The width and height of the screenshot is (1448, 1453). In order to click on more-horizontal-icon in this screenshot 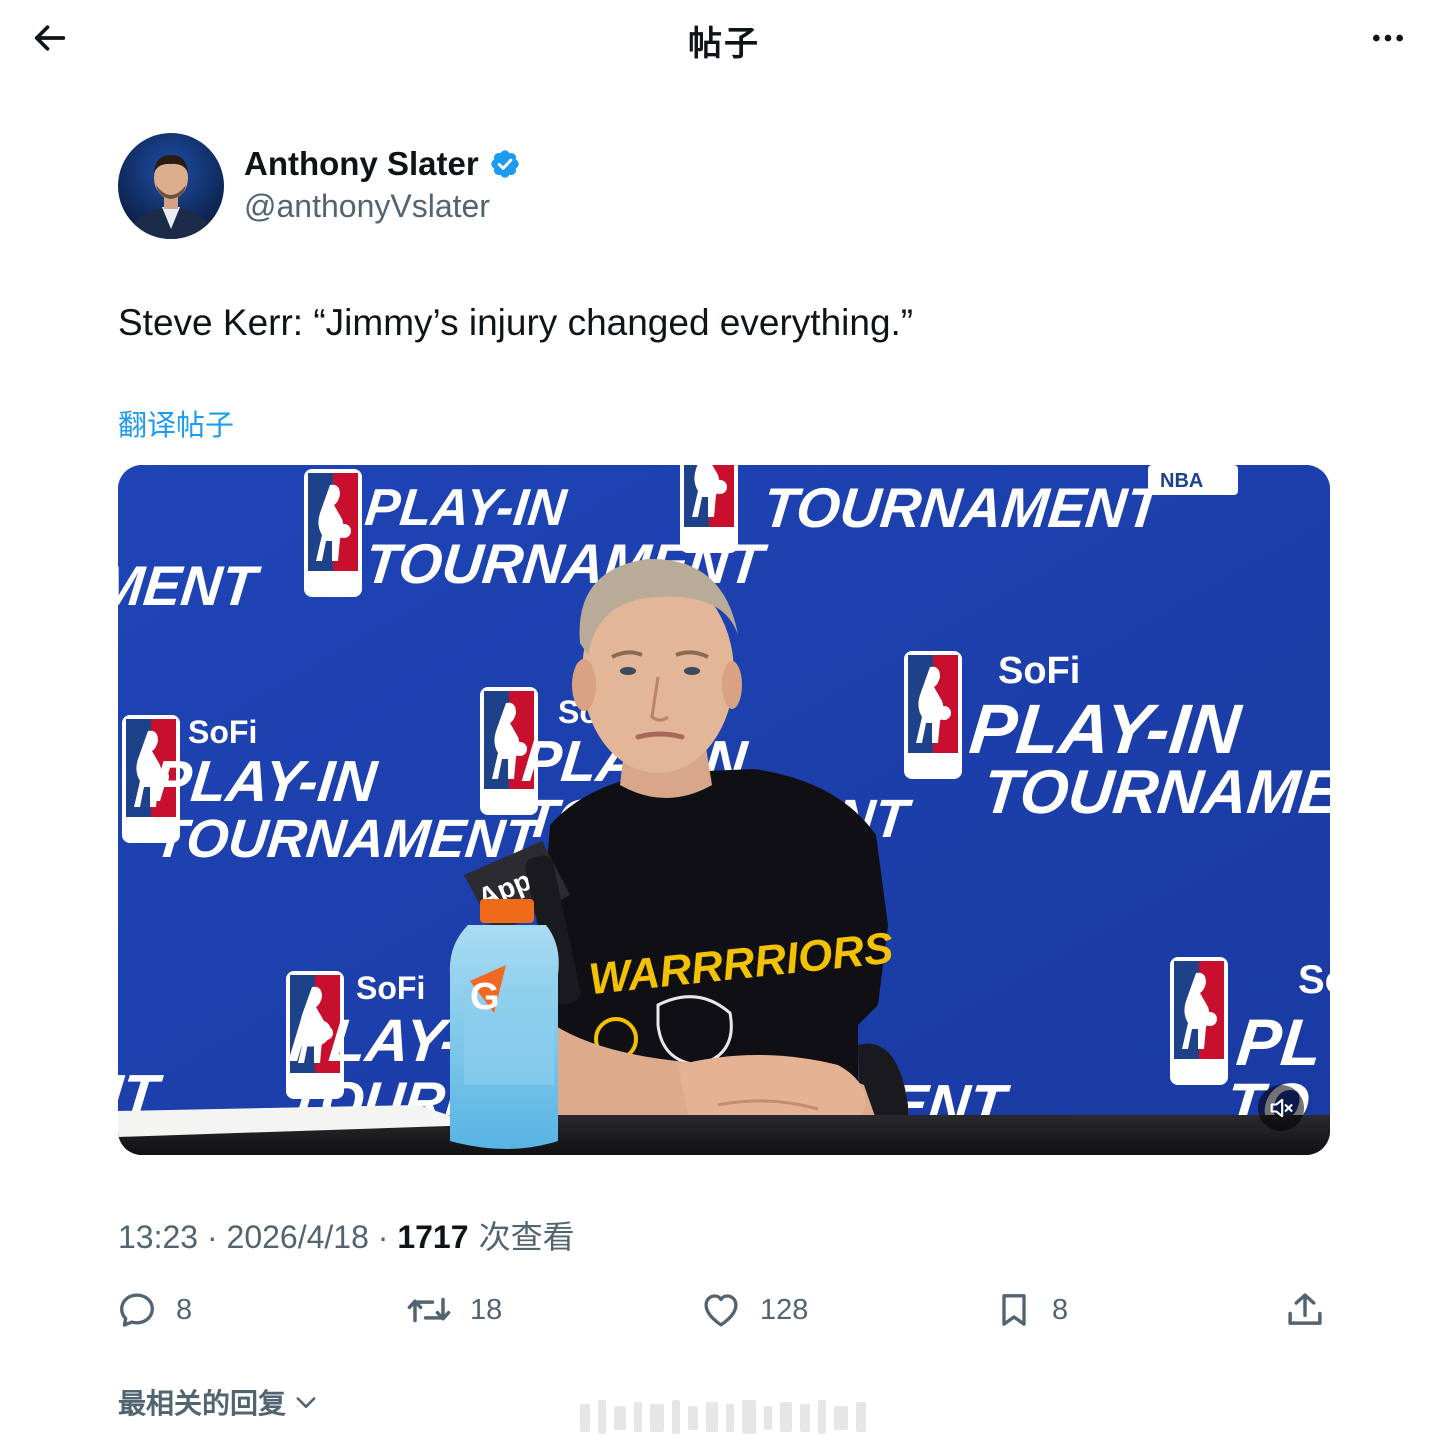, I will do `click(1388, 38)`.